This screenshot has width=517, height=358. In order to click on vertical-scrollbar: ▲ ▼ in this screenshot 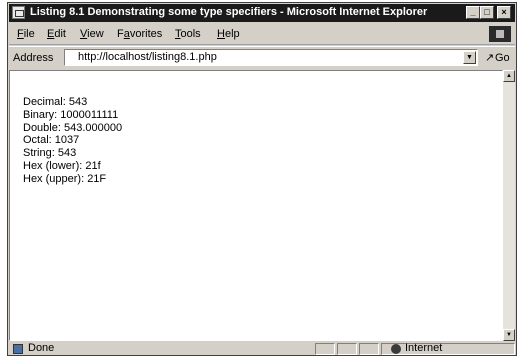, I will do `click(509, 205)`.